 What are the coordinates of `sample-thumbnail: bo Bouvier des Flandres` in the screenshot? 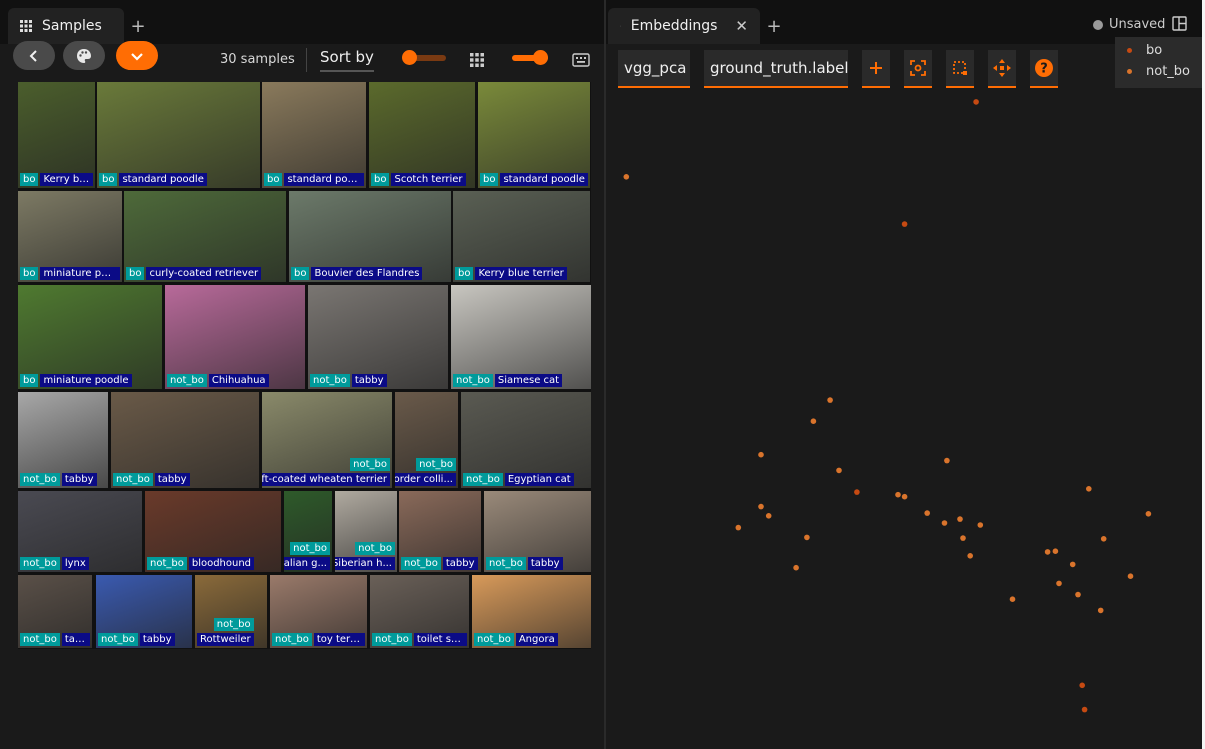 It's located at (370, 236).